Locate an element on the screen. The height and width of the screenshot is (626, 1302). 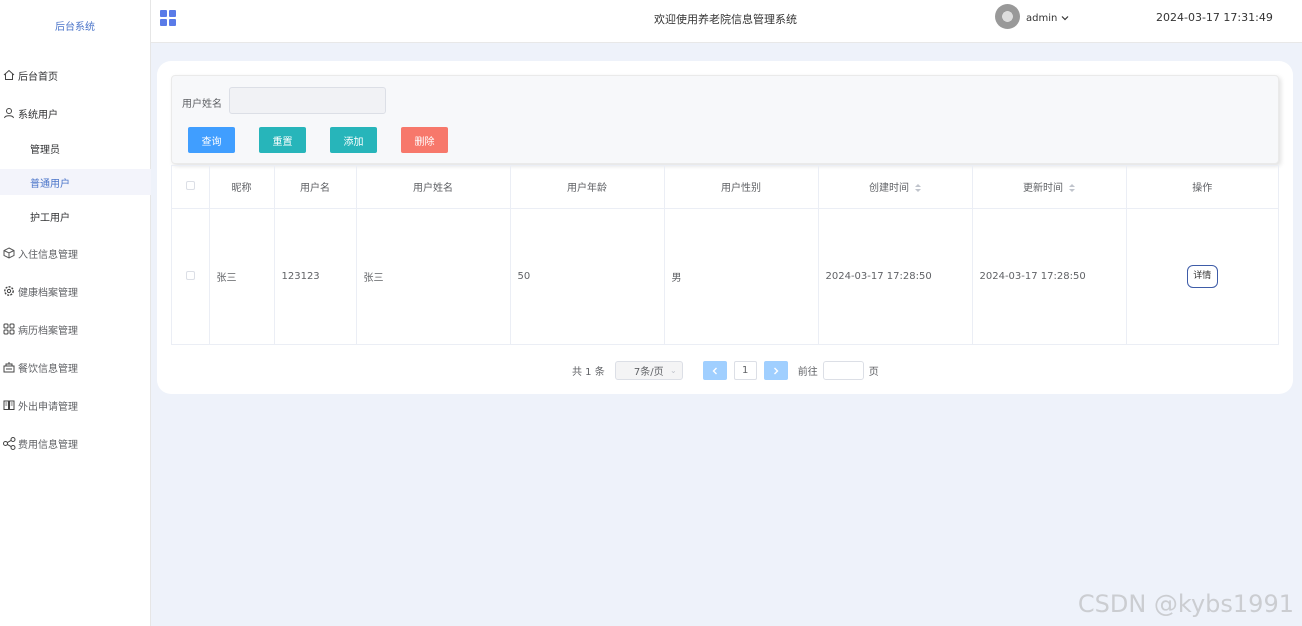
chevron-down-icon: ⌄ is located at coordinates (673, 370).